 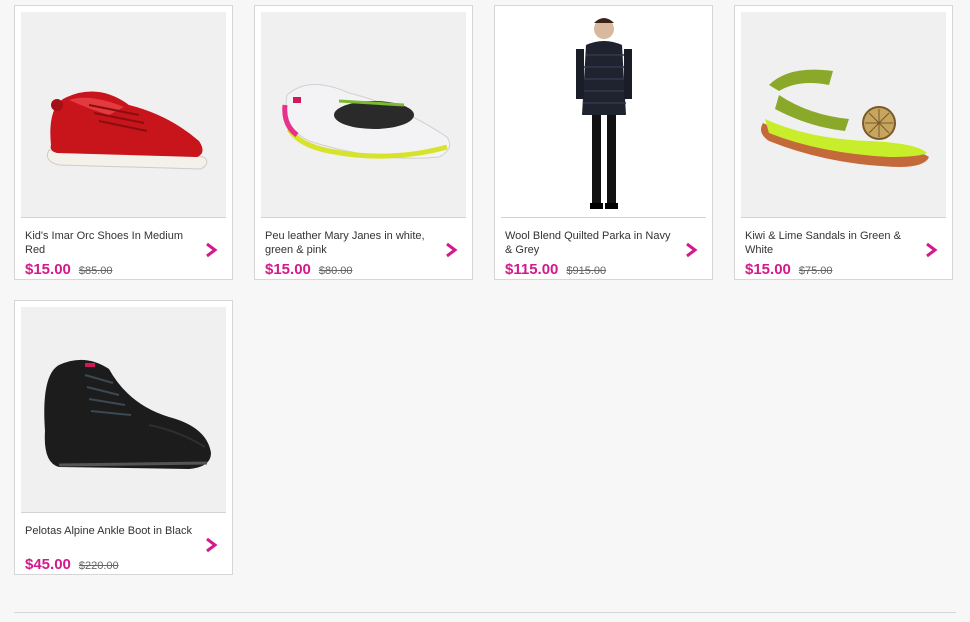 What do you see at coordinates (109, 531) in the screenshot?
I see `product-title: Pelotas Alpine Ankle Boot in Black` at bounding box center [109, 531].